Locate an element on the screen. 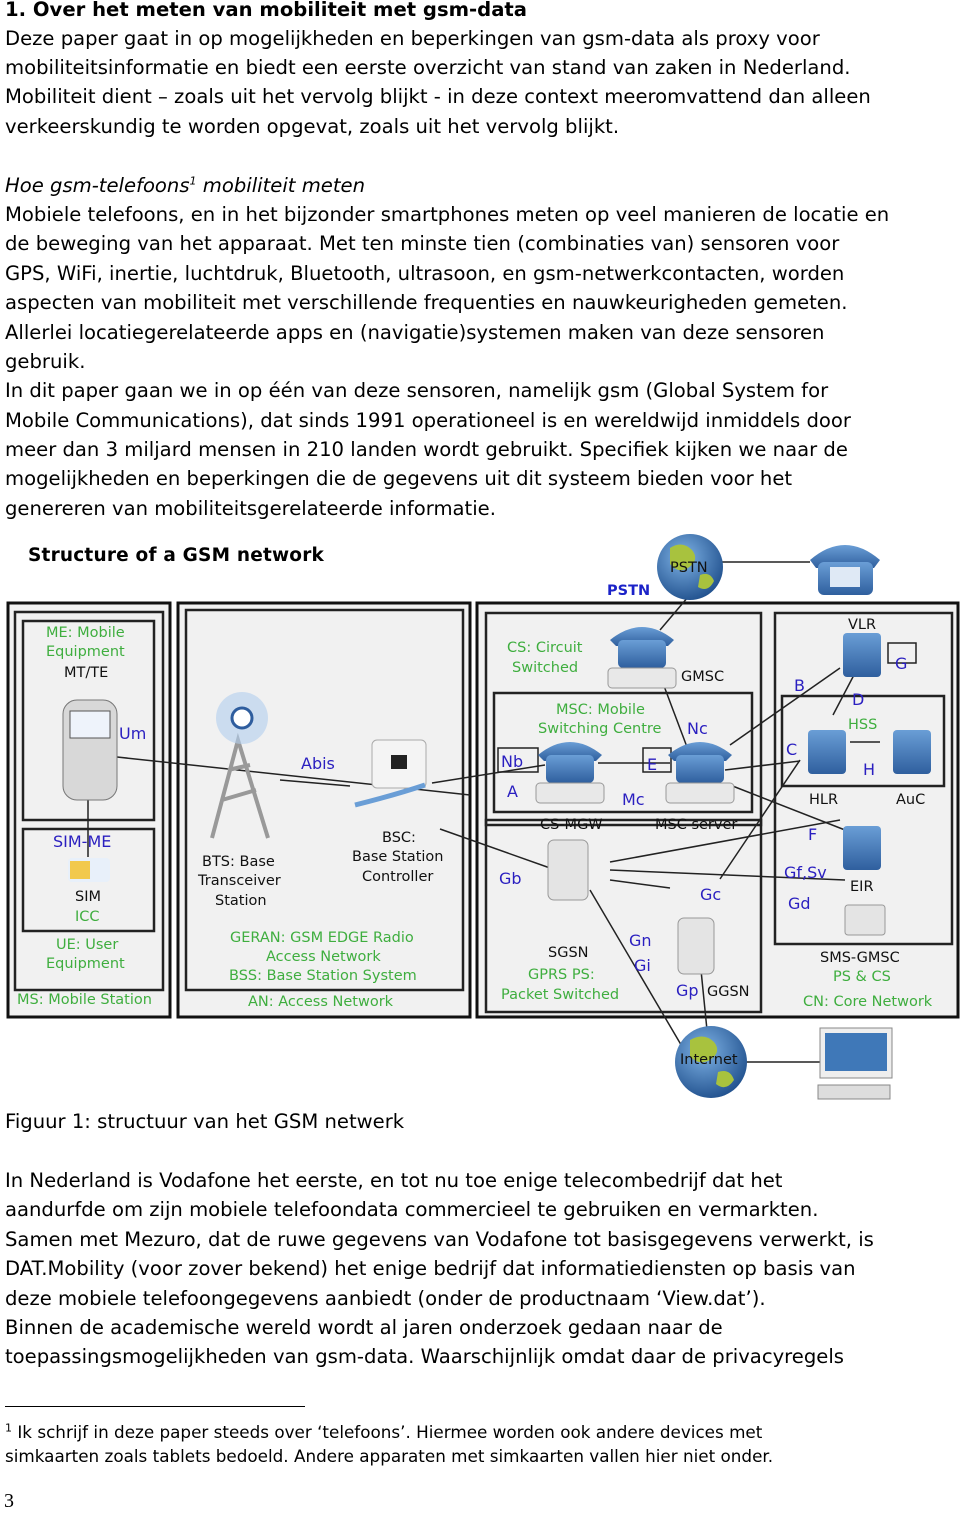 Image resolution: width=960 pixels, height=1513 pixels. subheading: Hoe gsm-telefoons1 mobiliteit meten is located at coordinates (185, 186).